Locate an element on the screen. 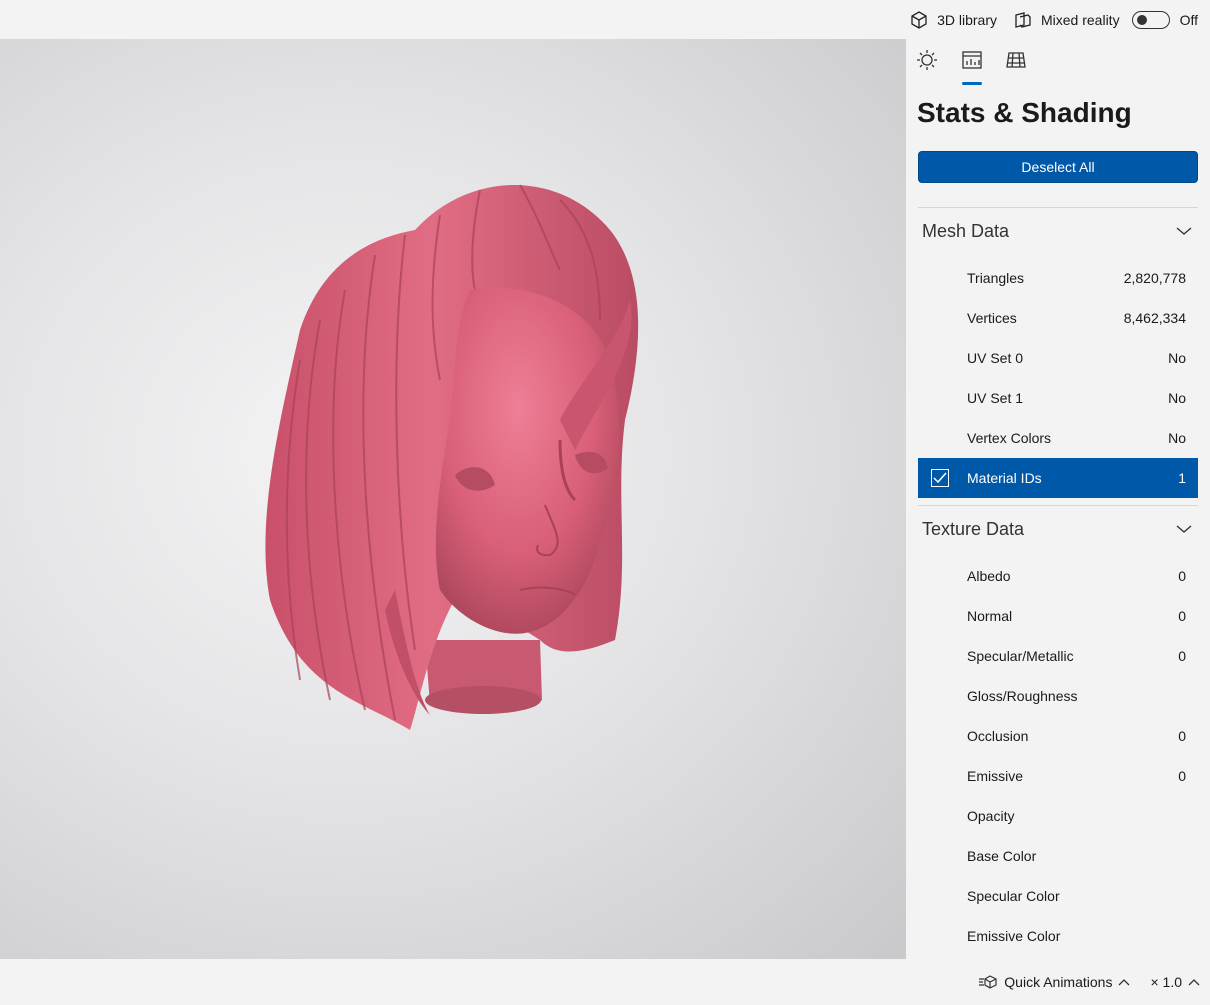  mesh-stat-row: Vertices 8,462,334 is located at coordinates (1058, 318).